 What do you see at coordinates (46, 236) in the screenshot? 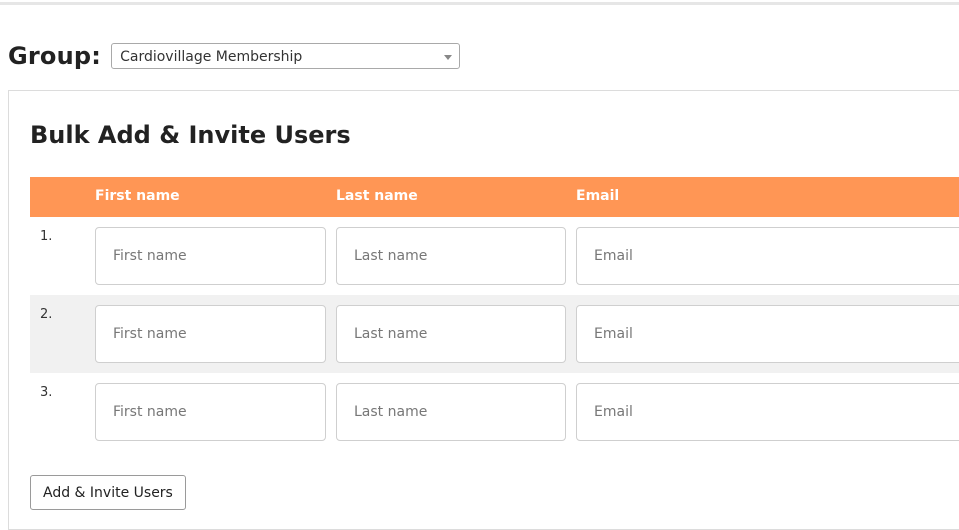
I see `row-number: 1.` at bounding box center [46, 236].